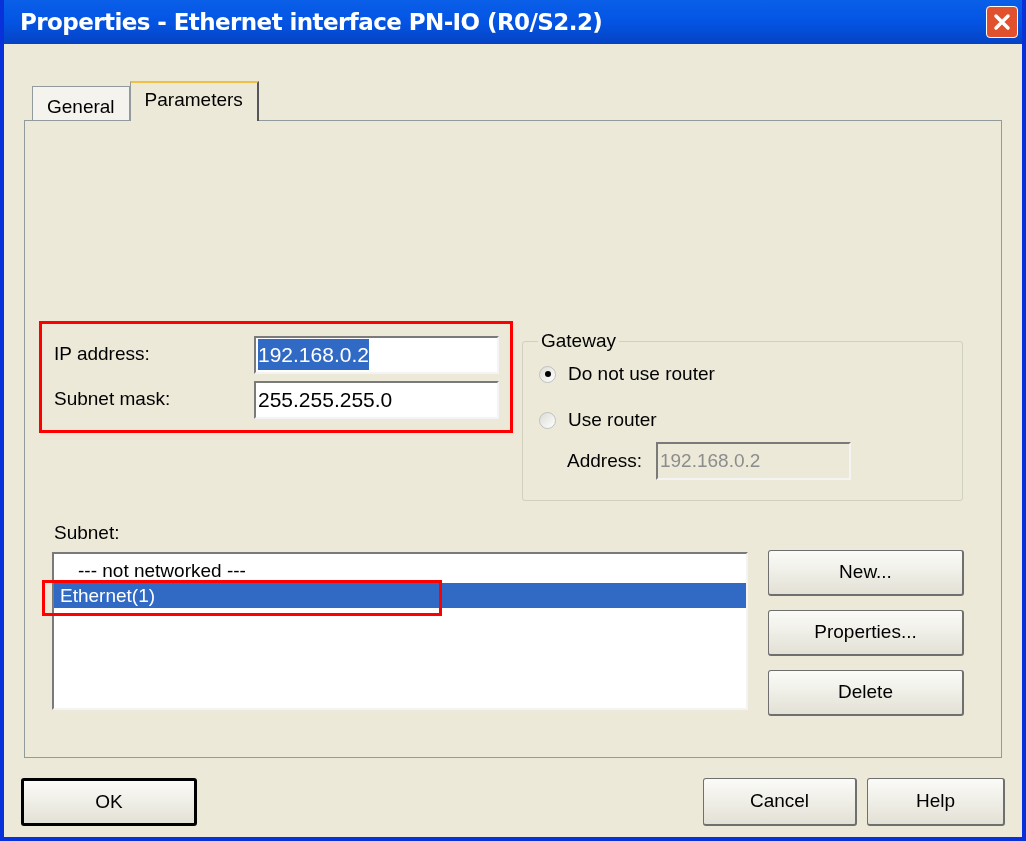 Image resolution: width=1026 pixels, height=841 pixels. I want to click on push-button: Delete, so click(866, 692).